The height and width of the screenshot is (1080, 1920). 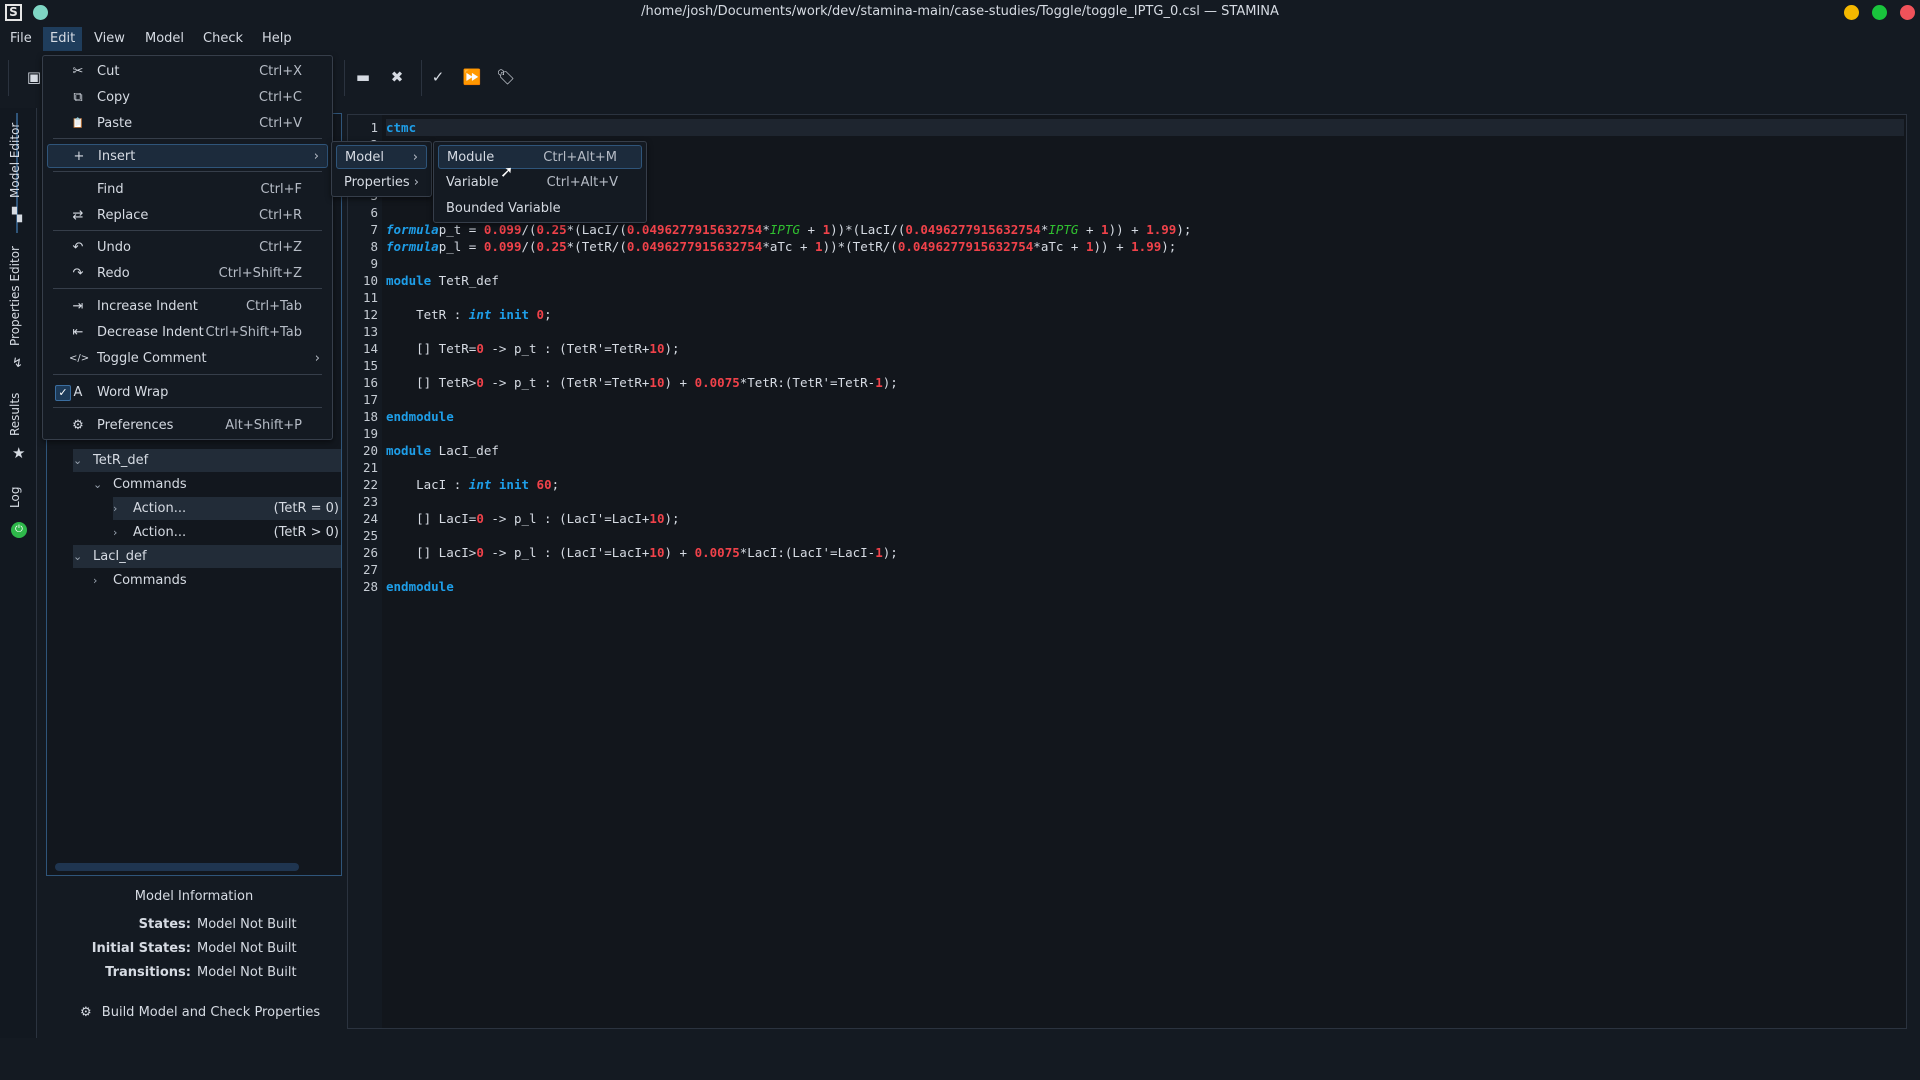 What do you see at coordinates (187, 190) in the screenshot?
I see `menu-item-find: Find Ctrl+F` at bounding box center [187, 190].